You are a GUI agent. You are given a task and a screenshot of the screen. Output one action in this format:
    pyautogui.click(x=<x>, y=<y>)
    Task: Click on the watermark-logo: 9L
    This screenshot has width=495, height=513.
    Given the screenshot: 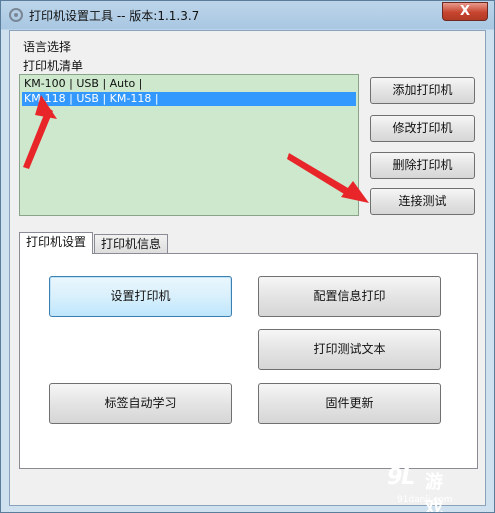 What is the action you would take?
    pyautogui.click(x=401, y=477)
    